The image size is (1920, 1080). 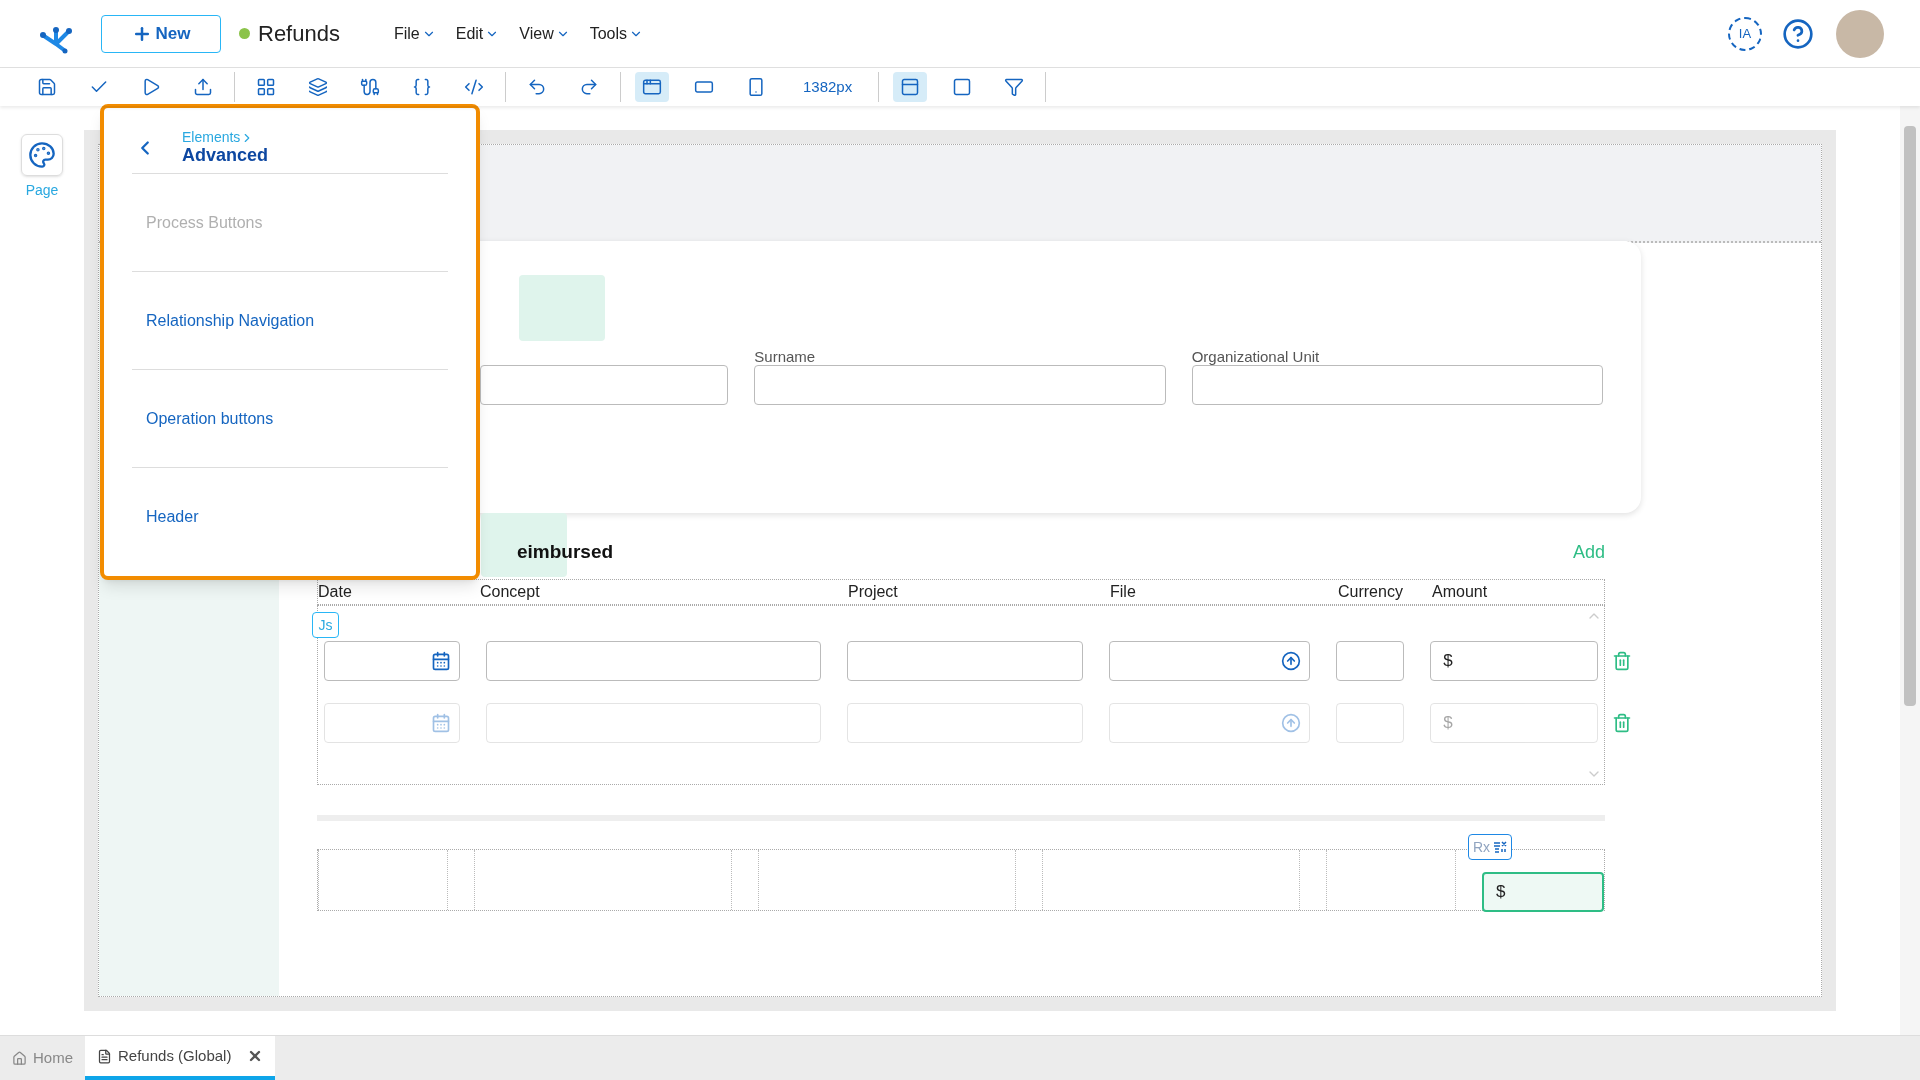 What do you see at coordinates (151, 87) in the screenshot?
I see `play-icon` at bounding box center [151, 87].